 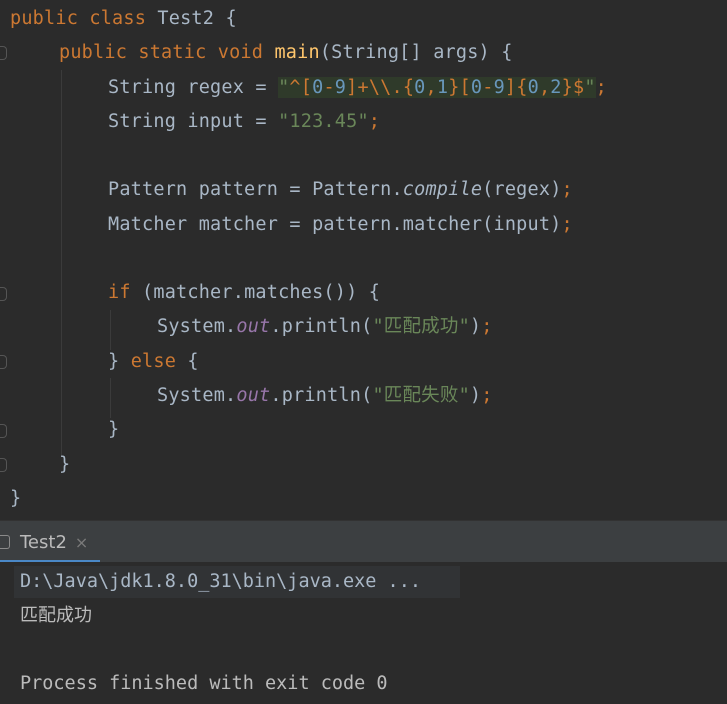 What do you see at coordinates (56, 615) in the screenshot?
I see `console-output-line: 匹配成功` at bounding box center [56, 615].